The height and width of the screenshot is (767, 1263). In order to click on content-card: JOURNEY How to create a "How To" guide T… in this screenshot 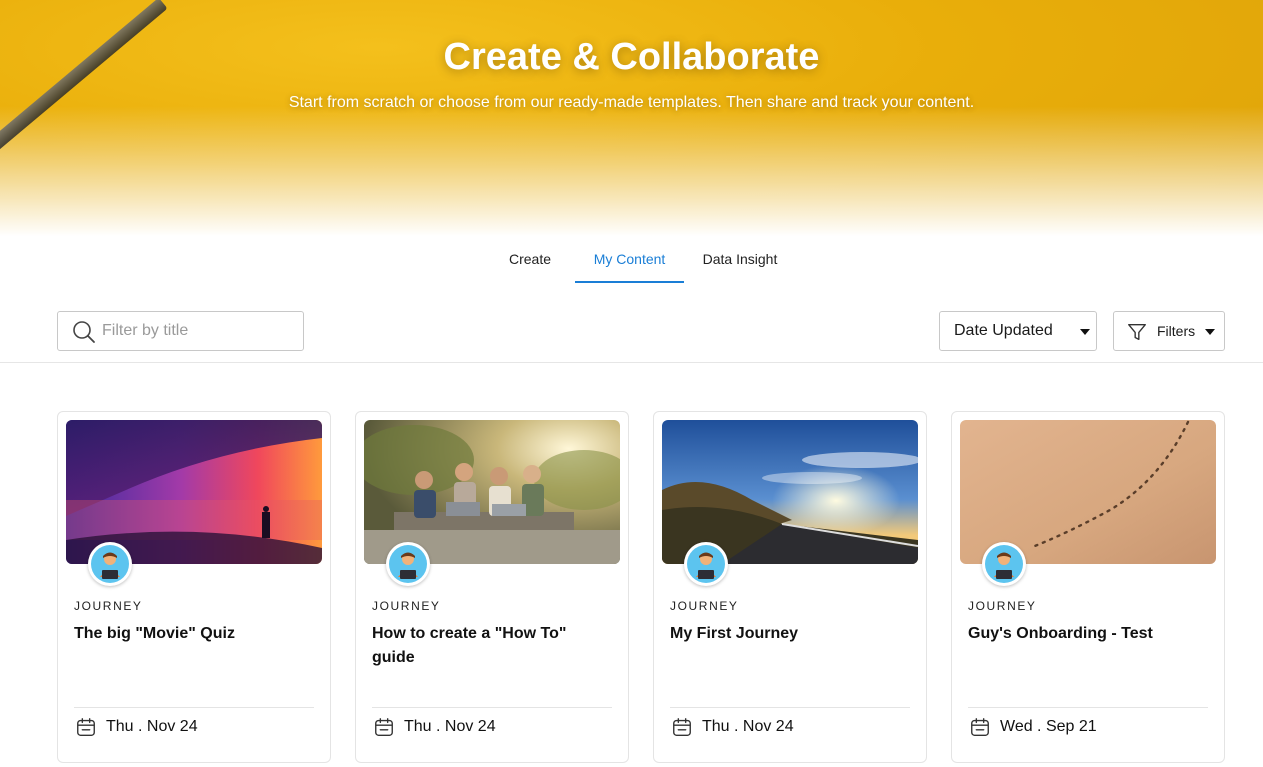, I will do `click(492, 587)`.